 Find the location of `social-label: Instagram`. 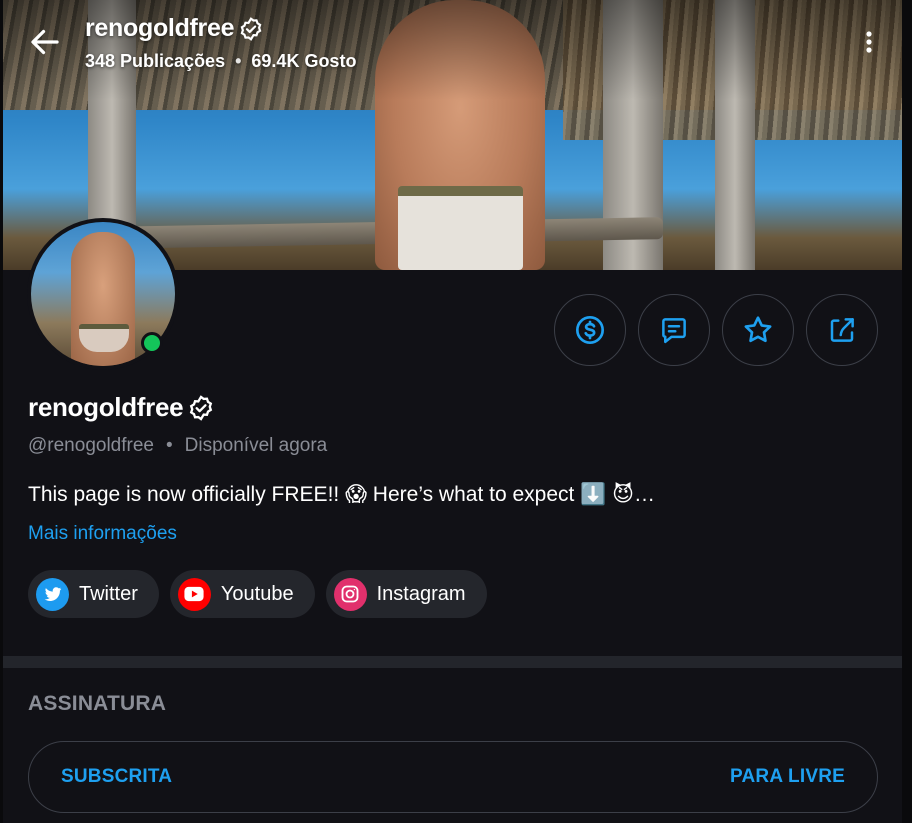

social-label: Instagram is located at coordinates (421, 593).